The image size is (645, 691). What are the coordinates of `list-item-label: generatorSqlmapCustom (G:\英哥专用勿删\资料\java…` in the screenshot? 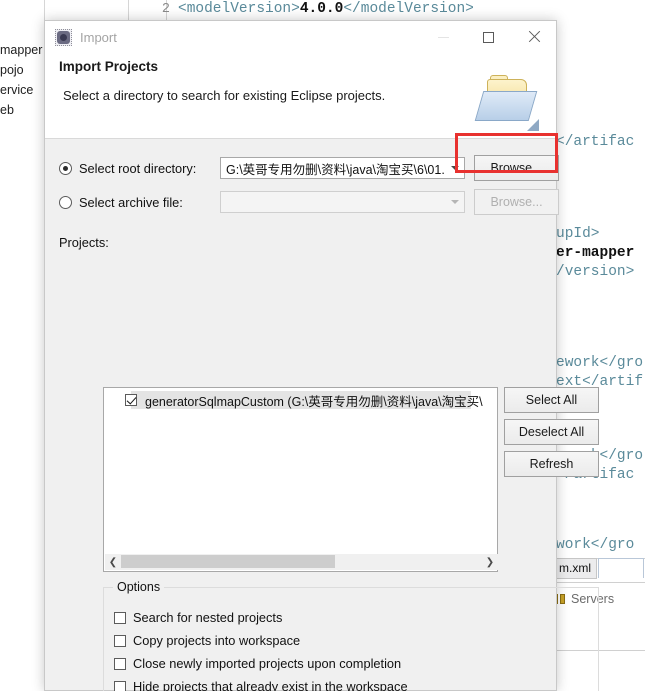 It's located at (314, 401).